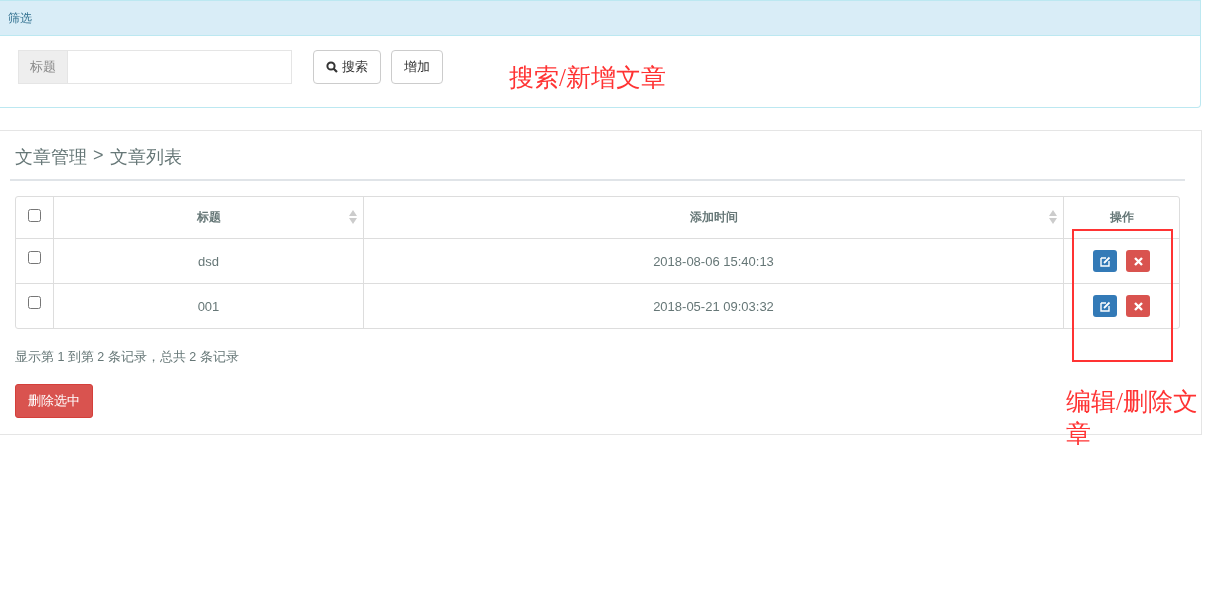 Image resolution: width=1221 pixels, height=611 pixels. Describe the element at coordinates (208, 217) in the screenshot. I see `column-header: 标题` at that location.